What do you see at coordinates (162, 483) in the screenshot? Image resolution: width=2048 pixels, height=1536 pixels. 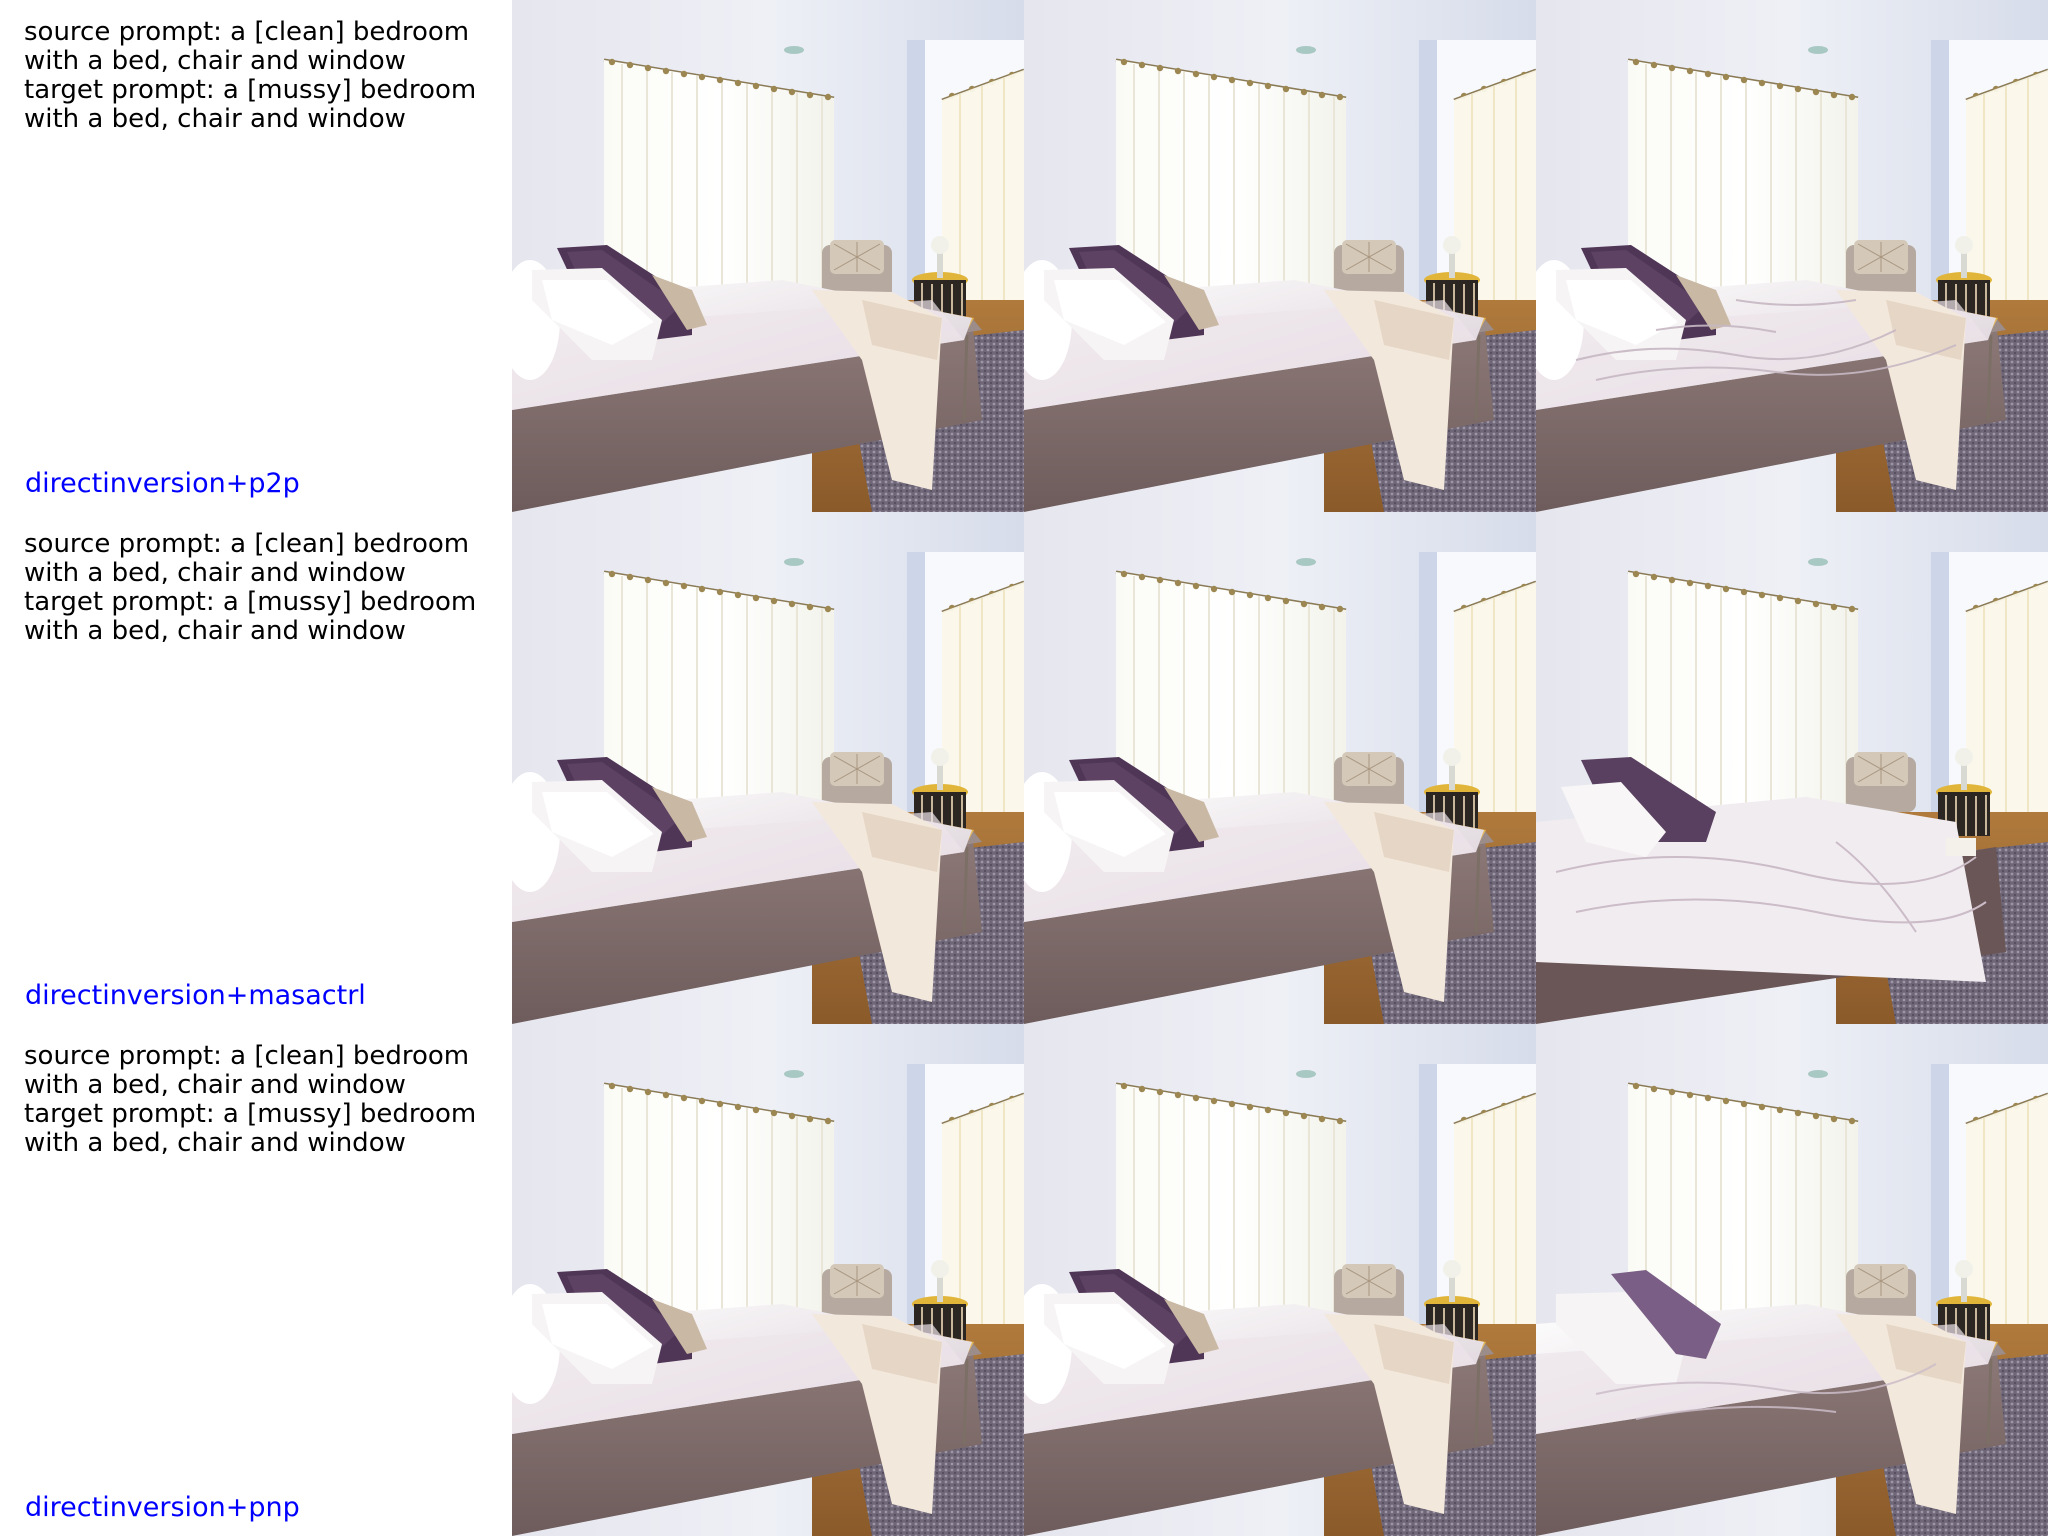 I see `method-label: directinversion+p2p` at bounding box center [162, 483].